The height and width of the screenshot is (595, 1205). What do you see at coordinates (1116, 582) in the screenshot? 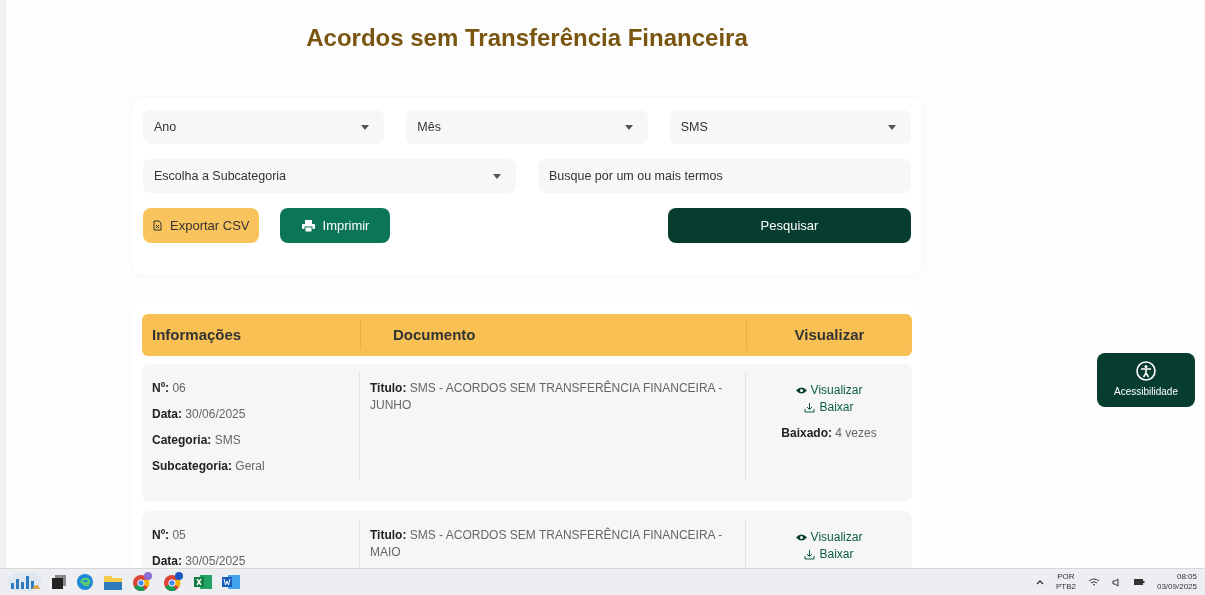
I see `speaker-icon` at bounding box center [1116, 582].